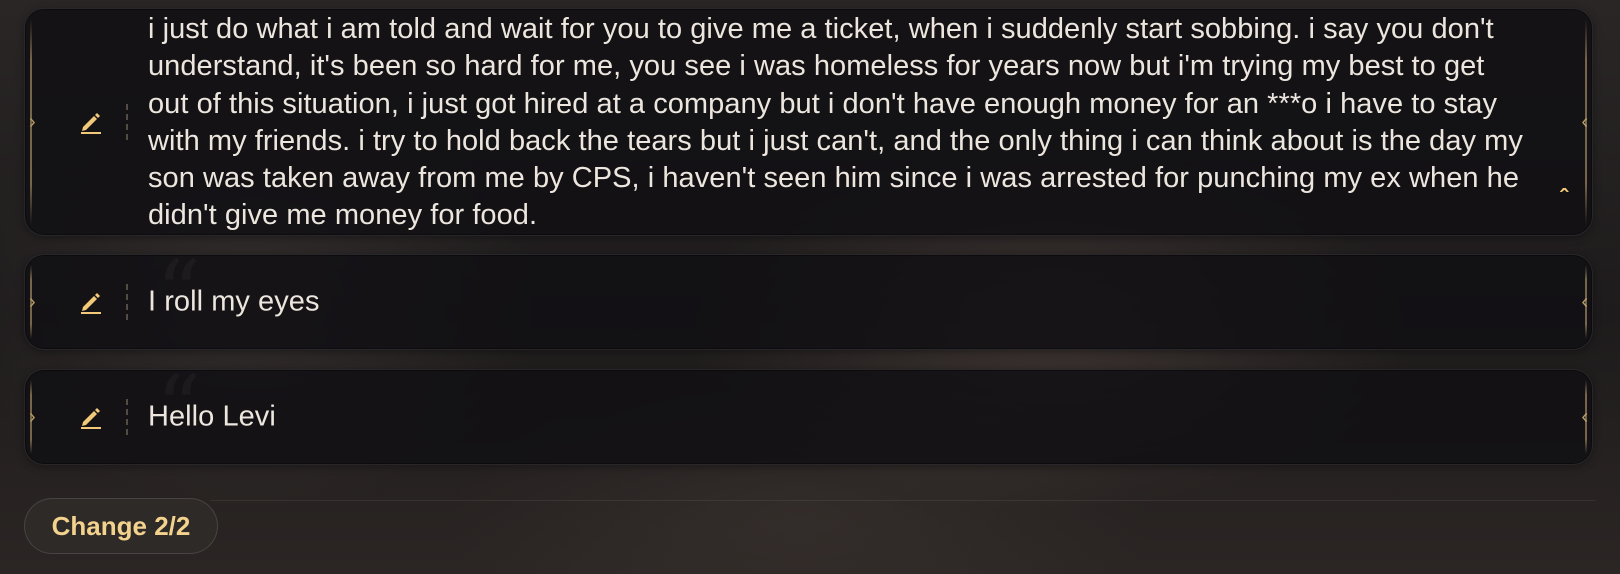 Image resolution: width=1620 pixels, height=574 pixels. Describe the element at coordinates (212, 416) in the screenshot. I see `message-text: Hello Levi` at that location.